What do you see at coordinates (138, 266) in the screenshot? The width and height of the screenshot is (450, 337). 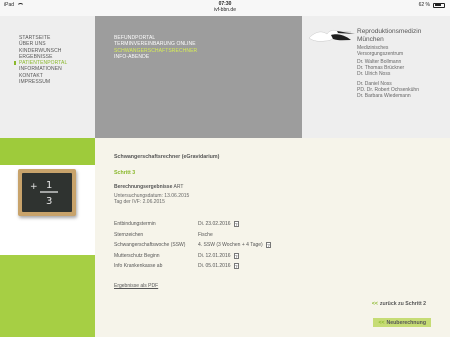 I see `result-label: Info Krankenkasse ab` at bounding box center [138, 266].